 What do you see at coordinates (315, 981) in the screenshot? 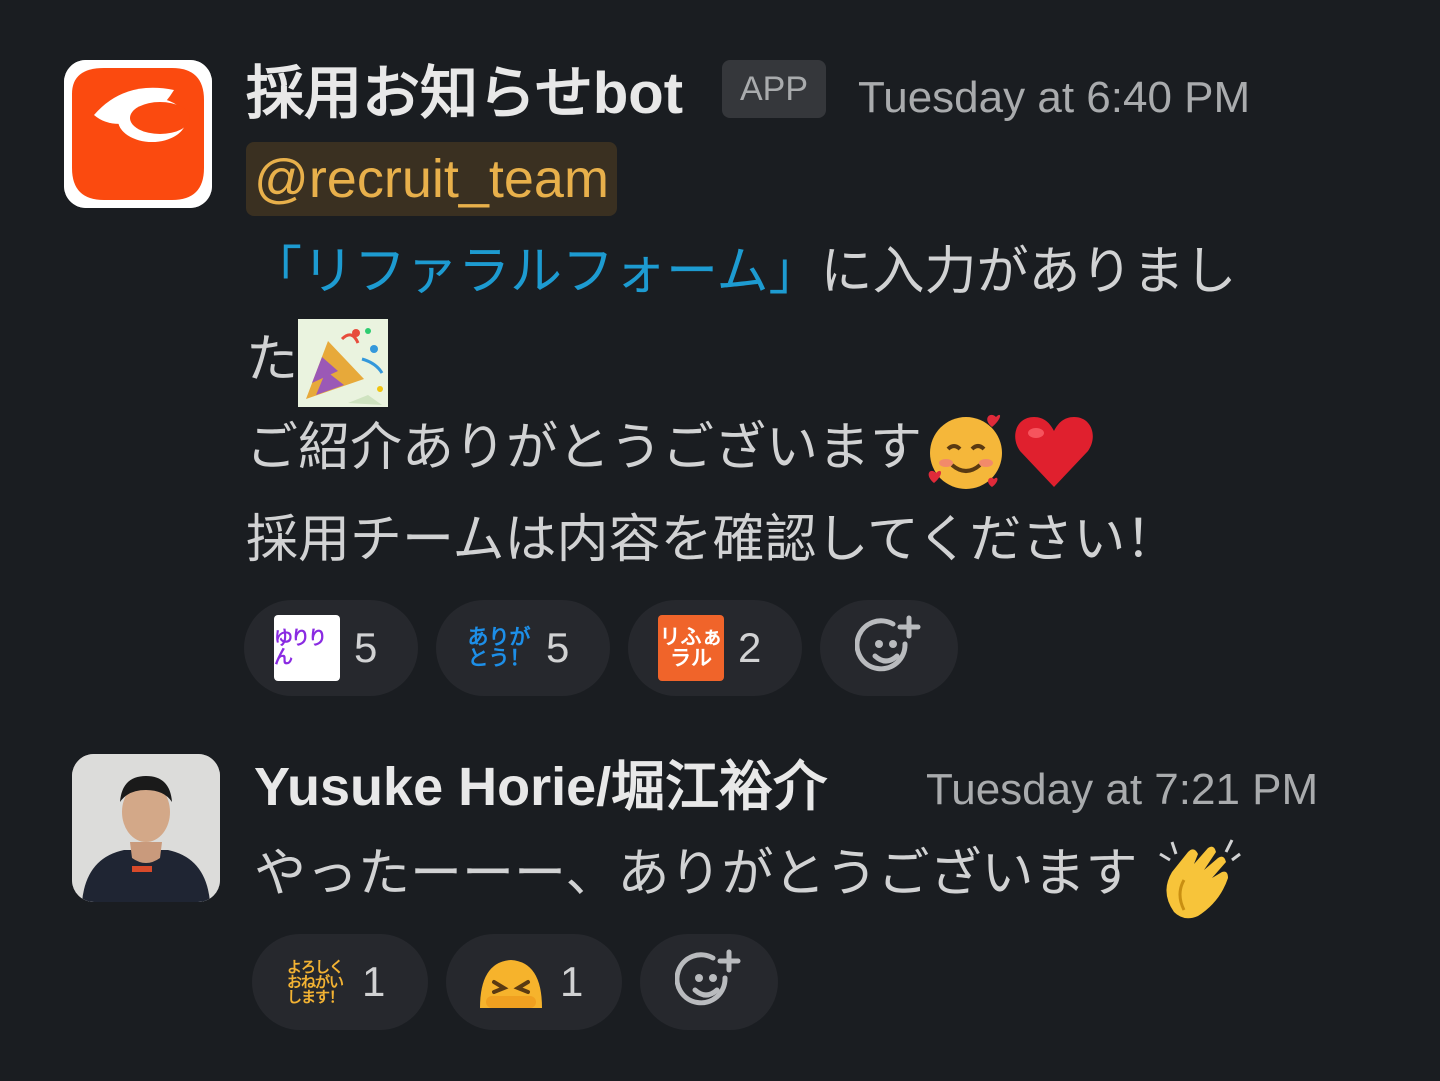
I see `yoroshiku-custom-icon: よろしく おねがい します！` at bounding box center [315, 981].